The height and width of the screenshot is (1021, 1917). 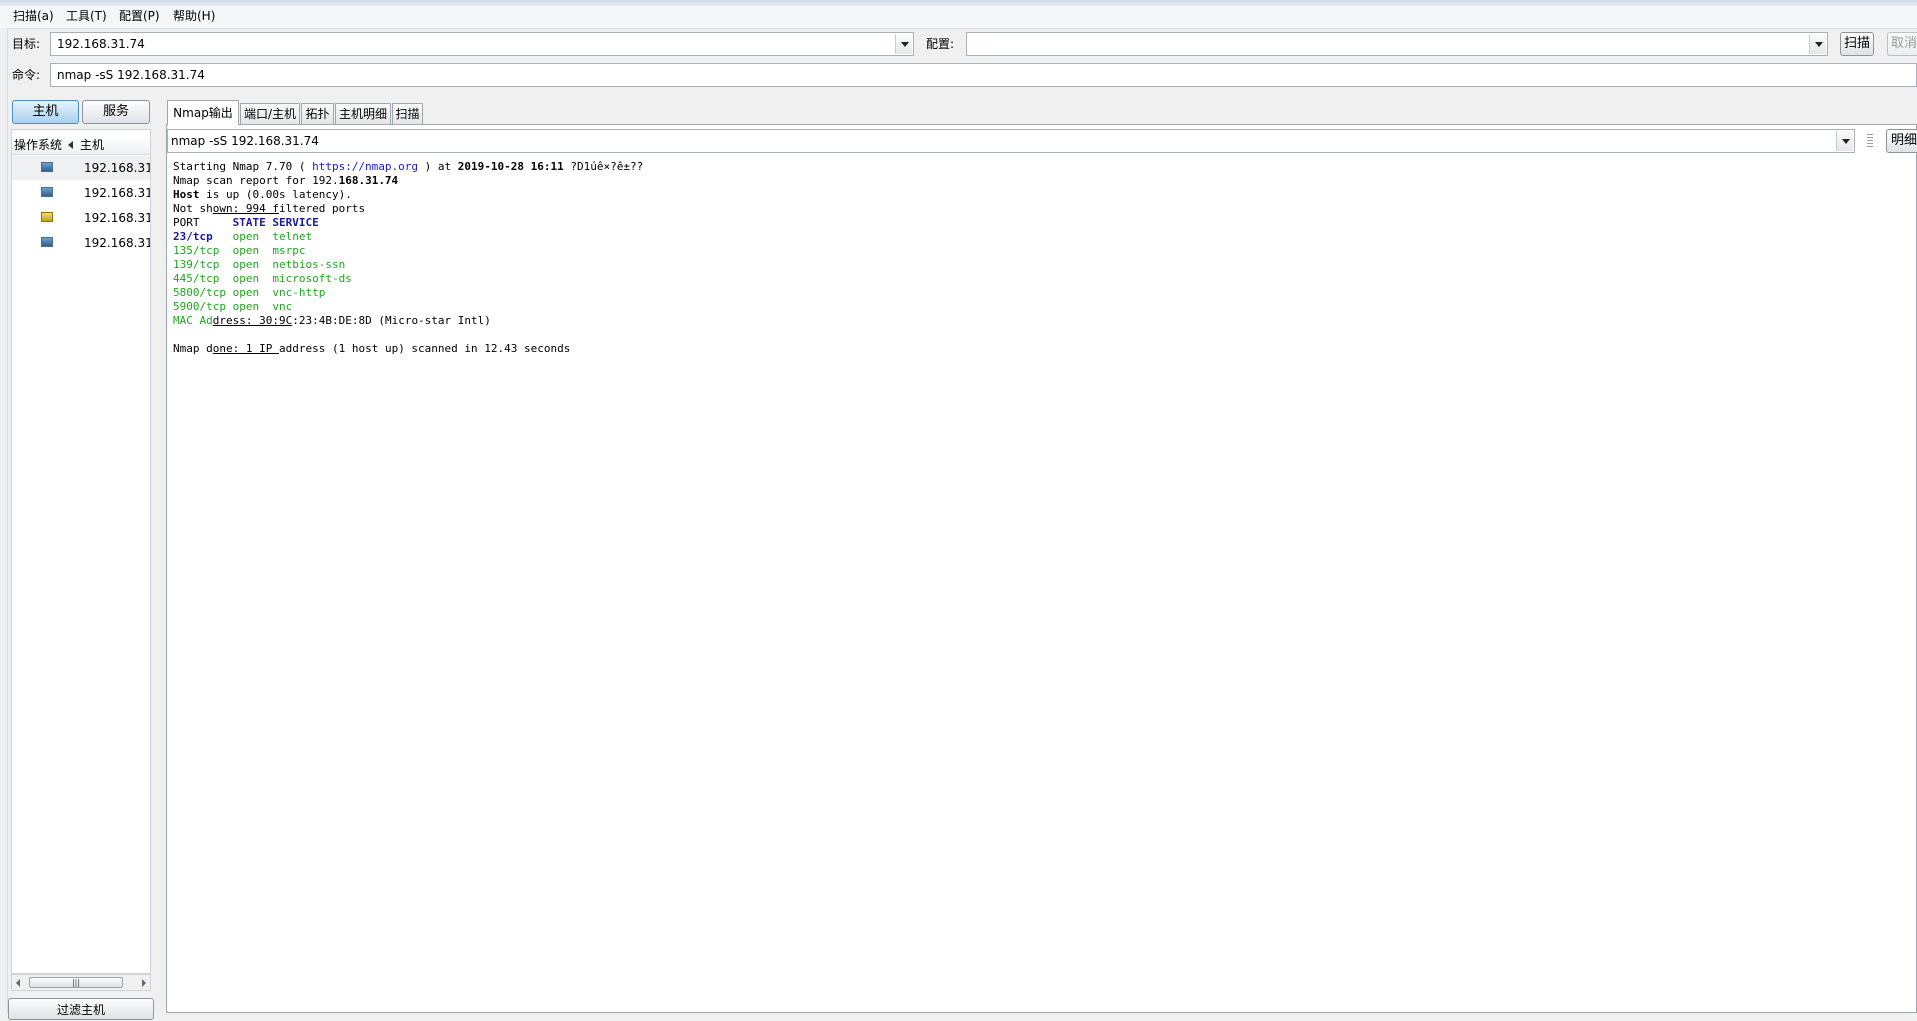 What do you see at coordinates (262, 194) in the screenshot?
I see `output-line: Host is up (0.00s latency).` at bounding box center [262, 194].